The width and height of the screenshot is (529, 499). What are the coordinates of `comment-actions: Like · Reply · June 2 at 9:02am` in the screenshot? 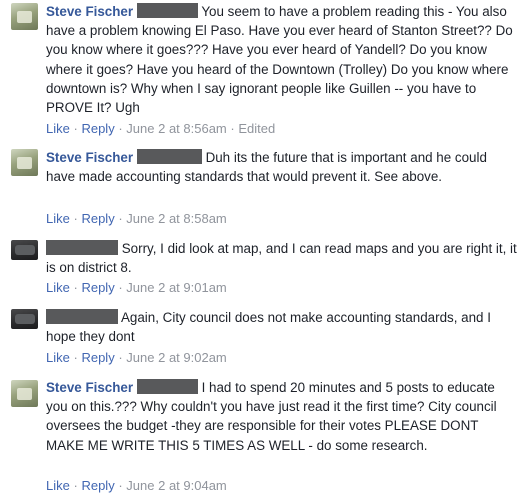 It's located at (136, 357).